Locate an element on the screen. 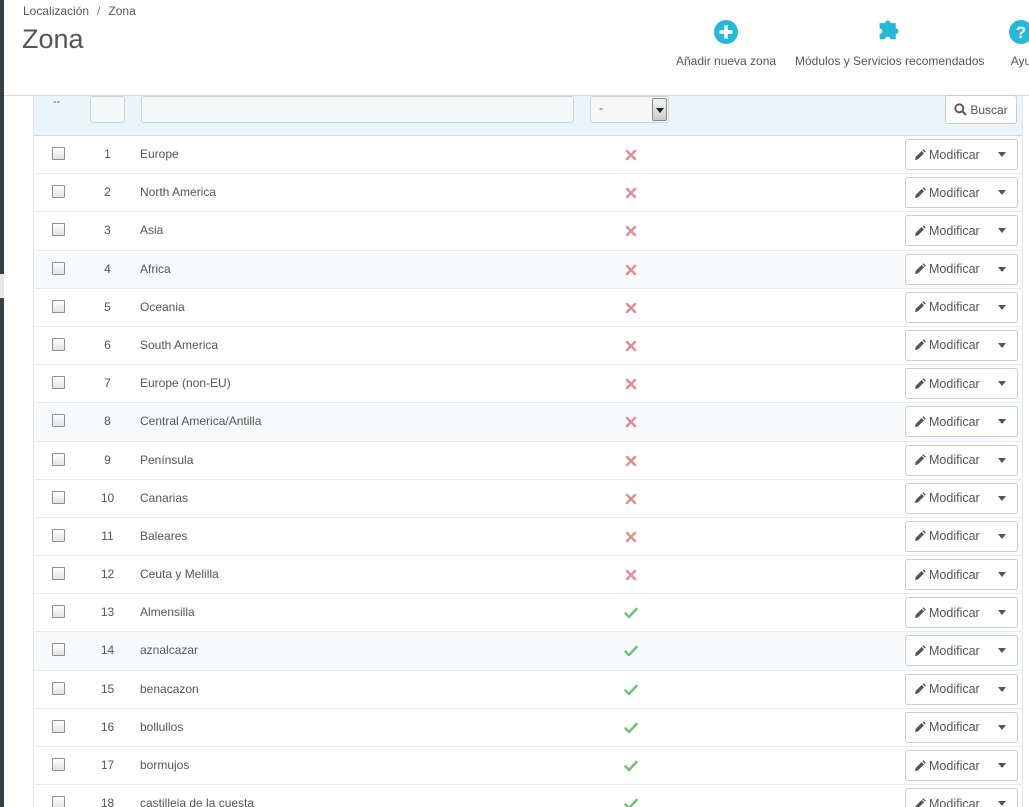 Image resolution: width=1029 pixels, height=807 pixels. recommended-modules-label: Módulos y Servicios recomendados is located at coordinates (890, 61).